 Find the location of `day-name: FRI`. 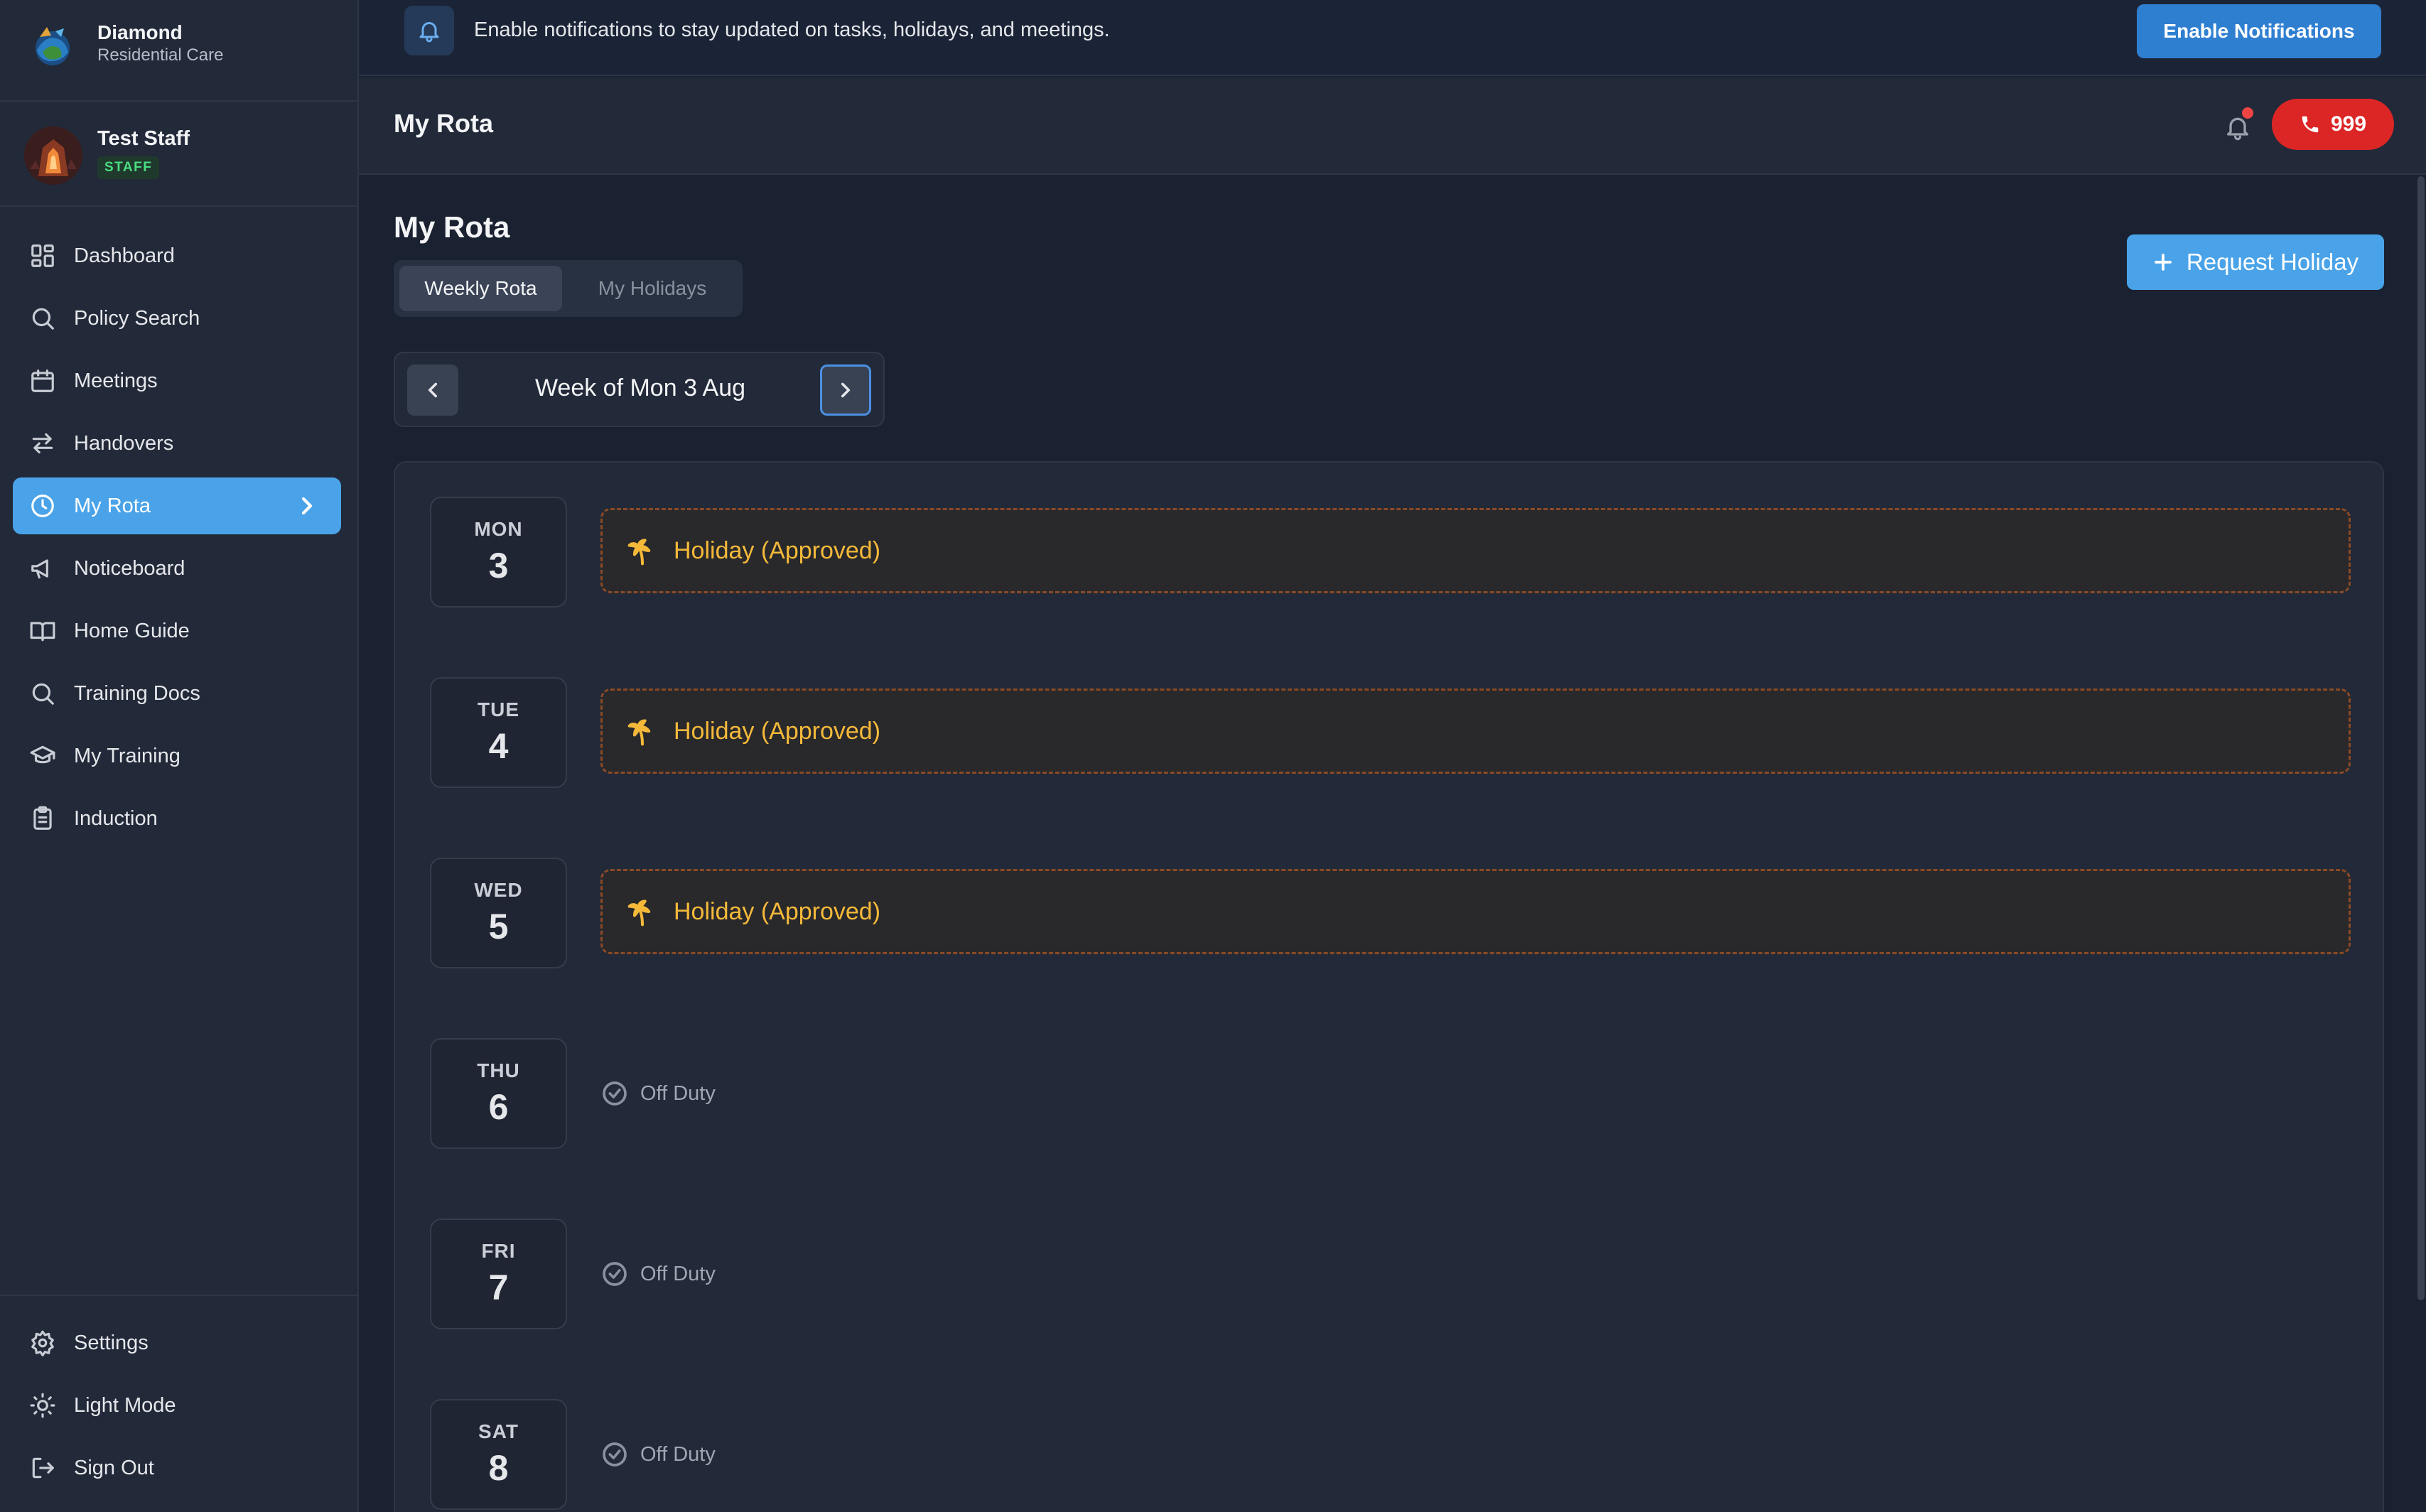

day-name: FRI is located at coordinates (498, 1251).